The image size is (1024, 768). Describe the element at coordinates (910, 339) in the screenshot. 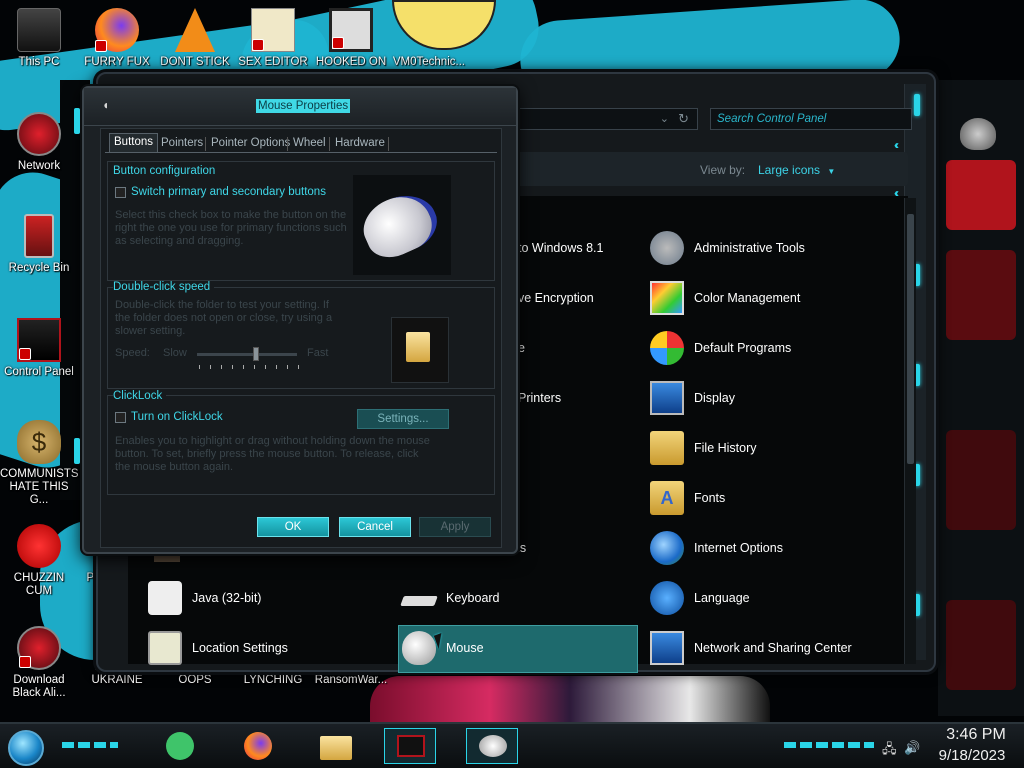

I see `scrollbar-thumb` at that location.